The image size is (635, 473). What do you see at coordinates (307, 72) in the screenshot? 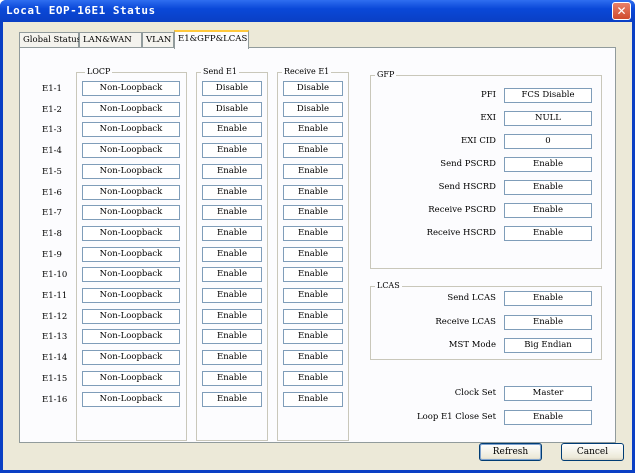
I see `receive-e1-group-label: Receive E1` at bounding box center [307, 72].